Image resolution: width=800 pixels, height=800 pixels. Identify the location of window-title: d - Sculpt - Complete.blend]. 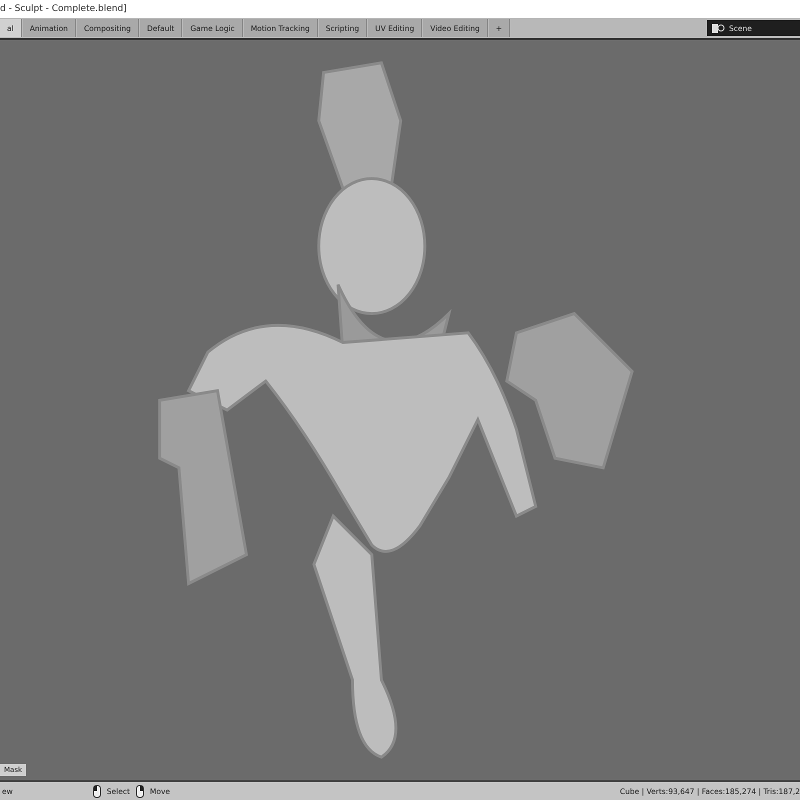
(63, 9).